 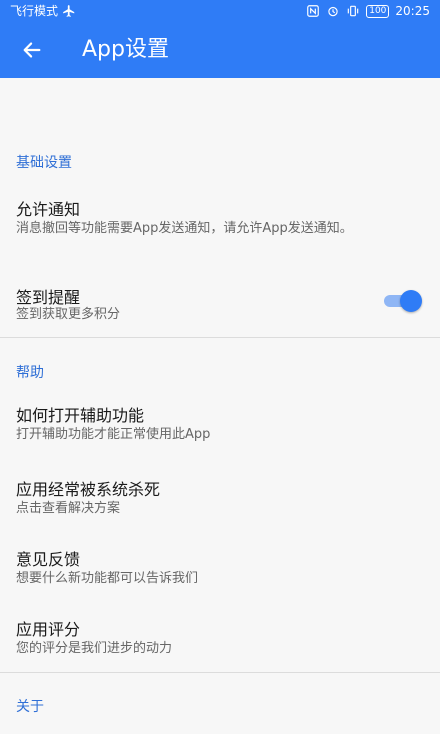 I want to click on back-arrow-icon, so click(x=32, y=50).